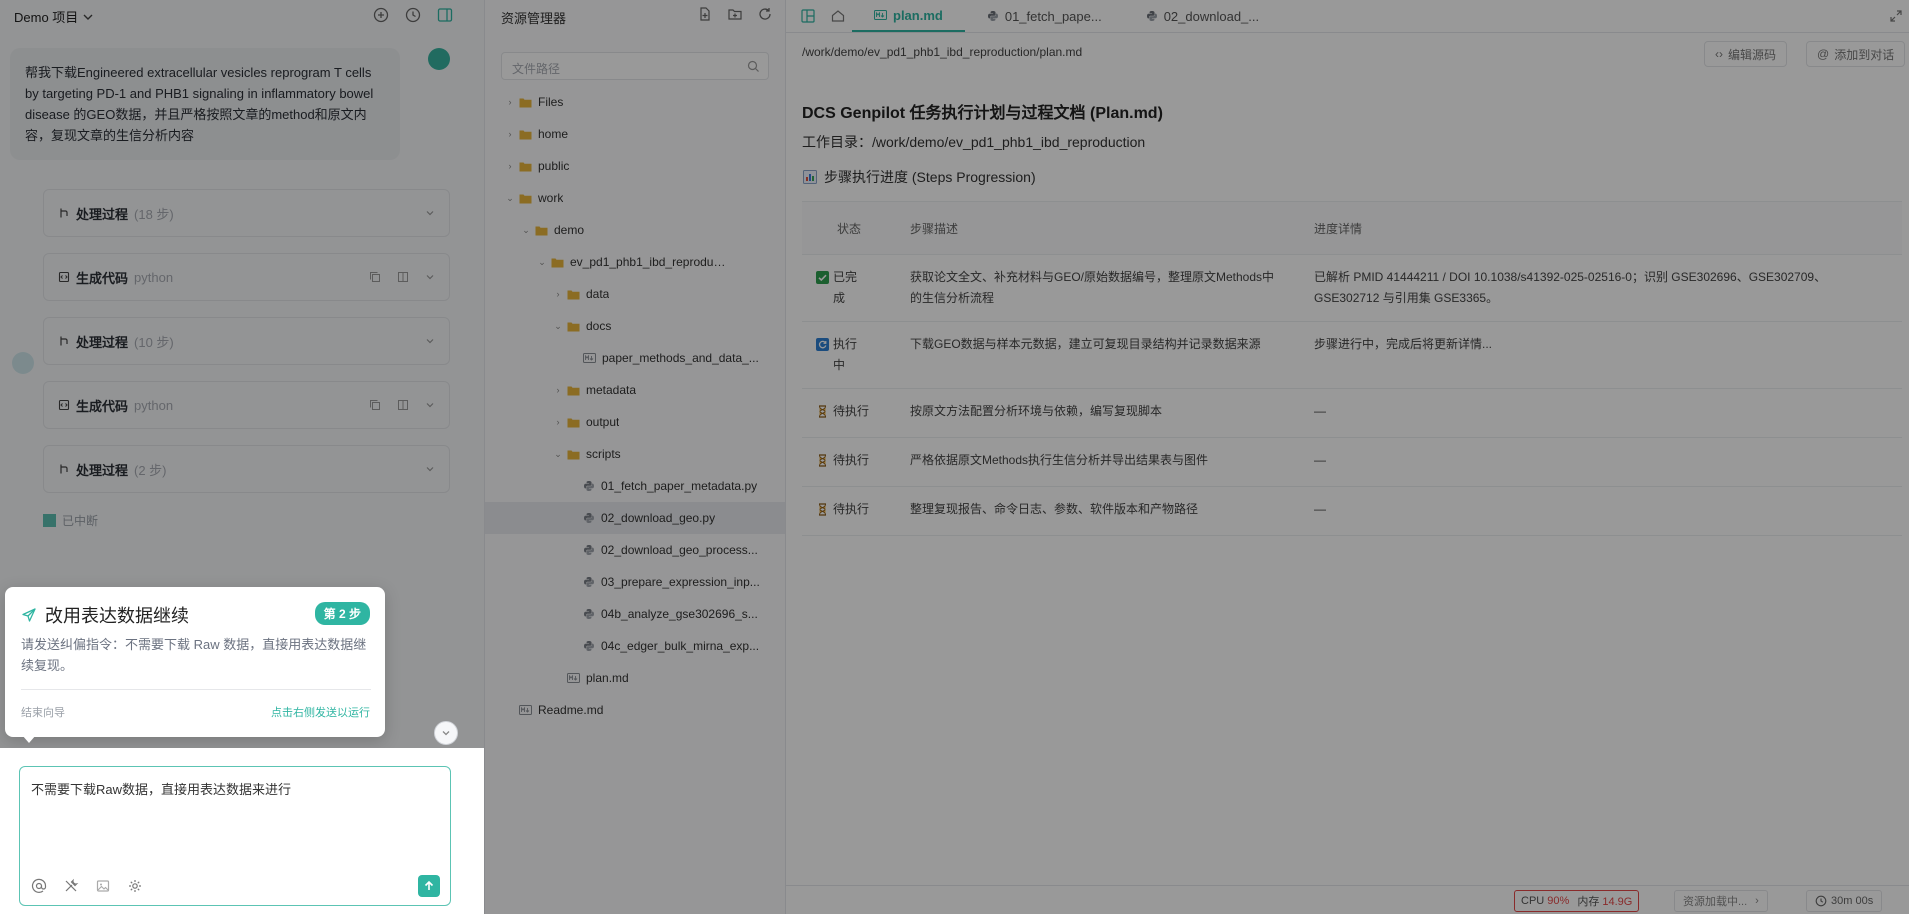  I want to click on chevron-down-icon, so click(446, 733).